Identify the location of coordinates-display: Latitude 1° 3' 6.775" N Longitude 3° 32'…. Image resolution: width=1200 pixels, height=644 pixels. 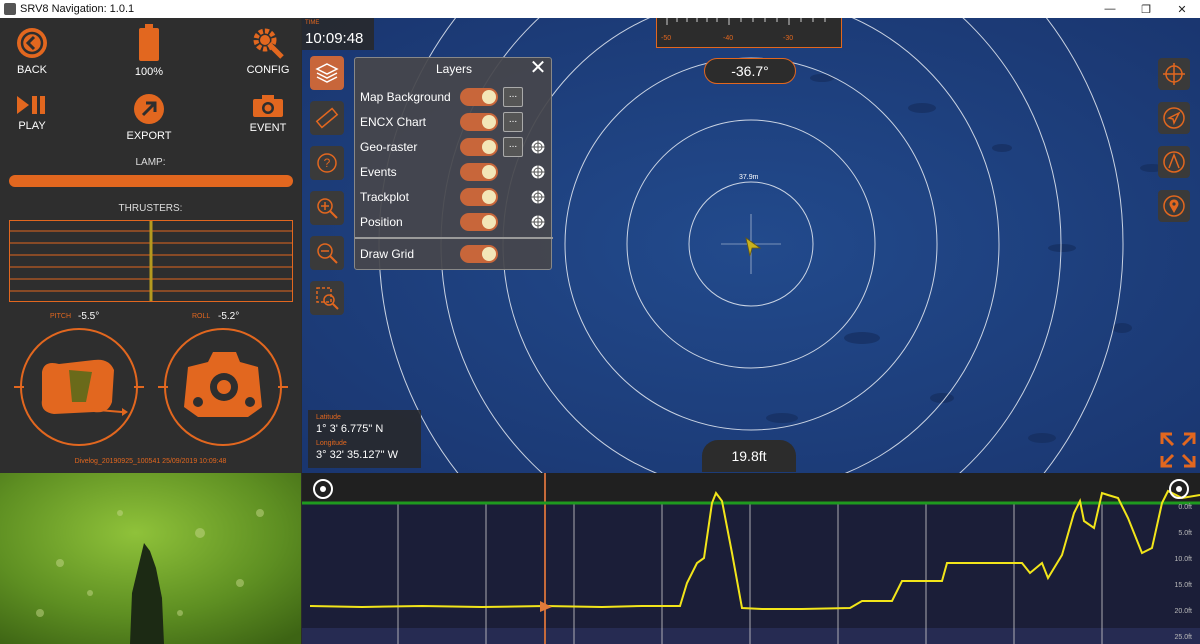
(364, 439).